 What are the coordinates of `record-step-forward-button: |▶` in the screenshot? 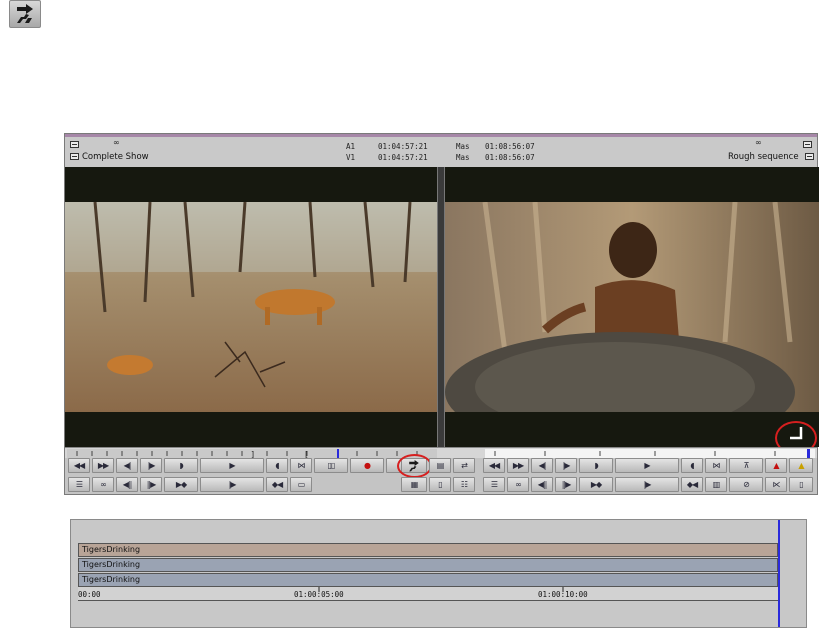 It's located at (566, 465).